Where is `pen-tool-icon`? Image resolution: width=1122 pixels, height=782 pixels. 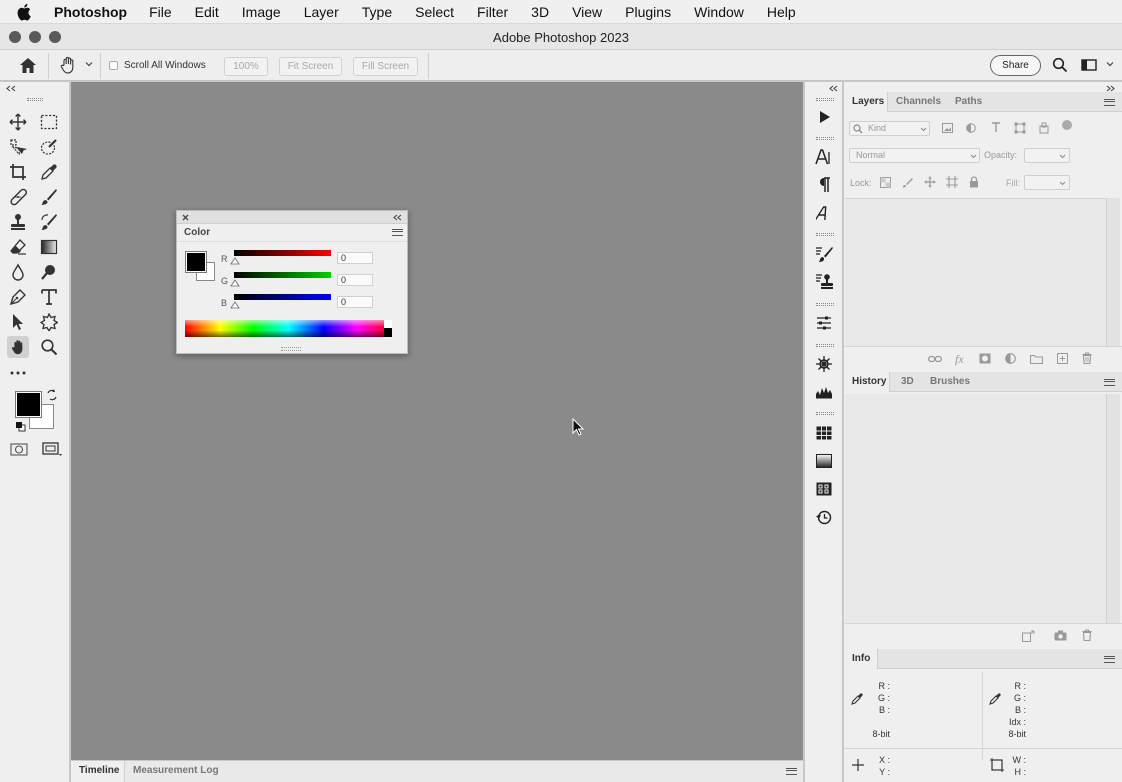
pen-tool-icon is located at coordinates (18, 297).